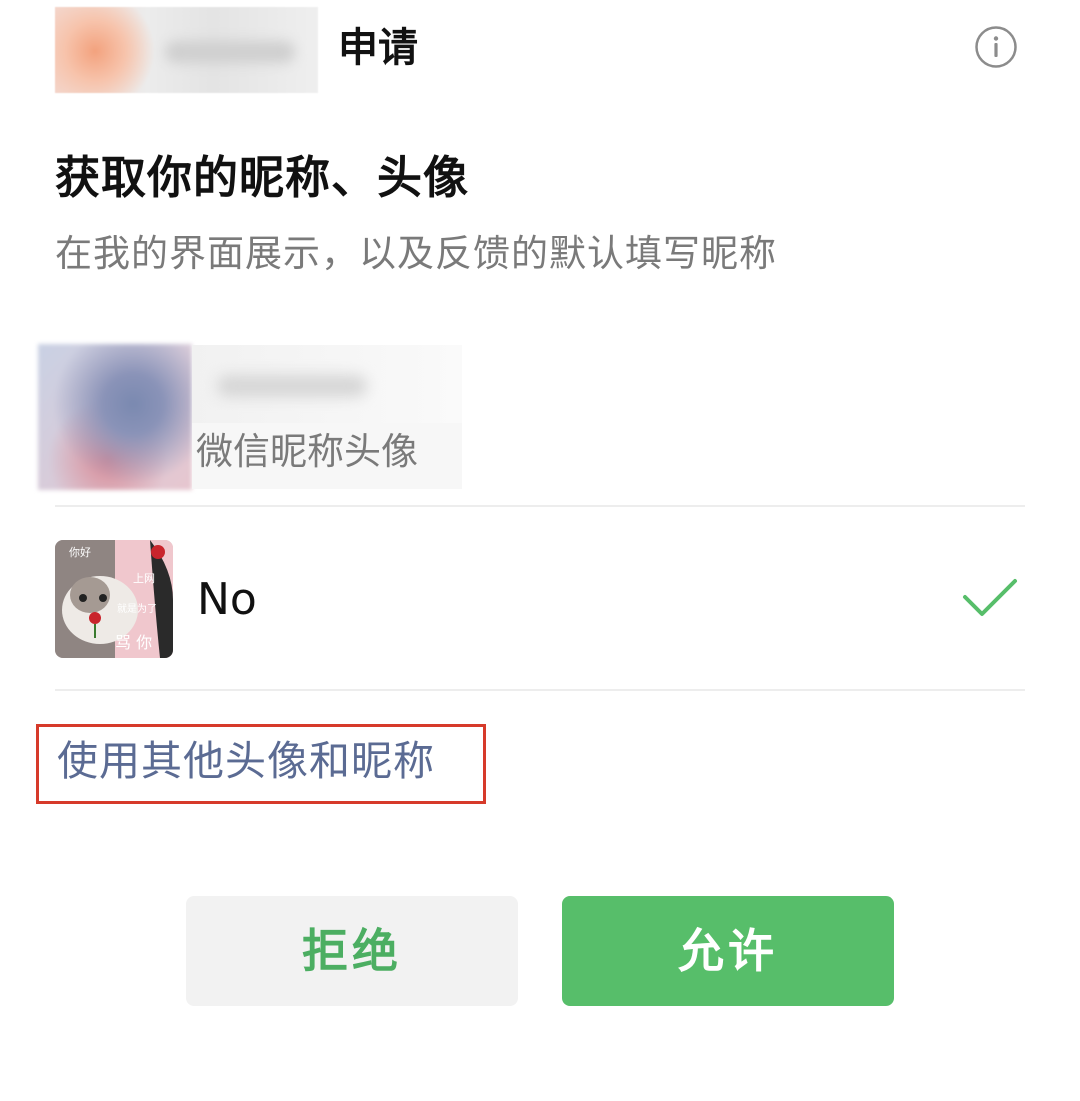 The image size is (1080, 1101). What do you see at coordinates (307, 451) in the screenshot?
I see `wechat-profile-label: 微信昵称头像` at bounding box center [307, 451].